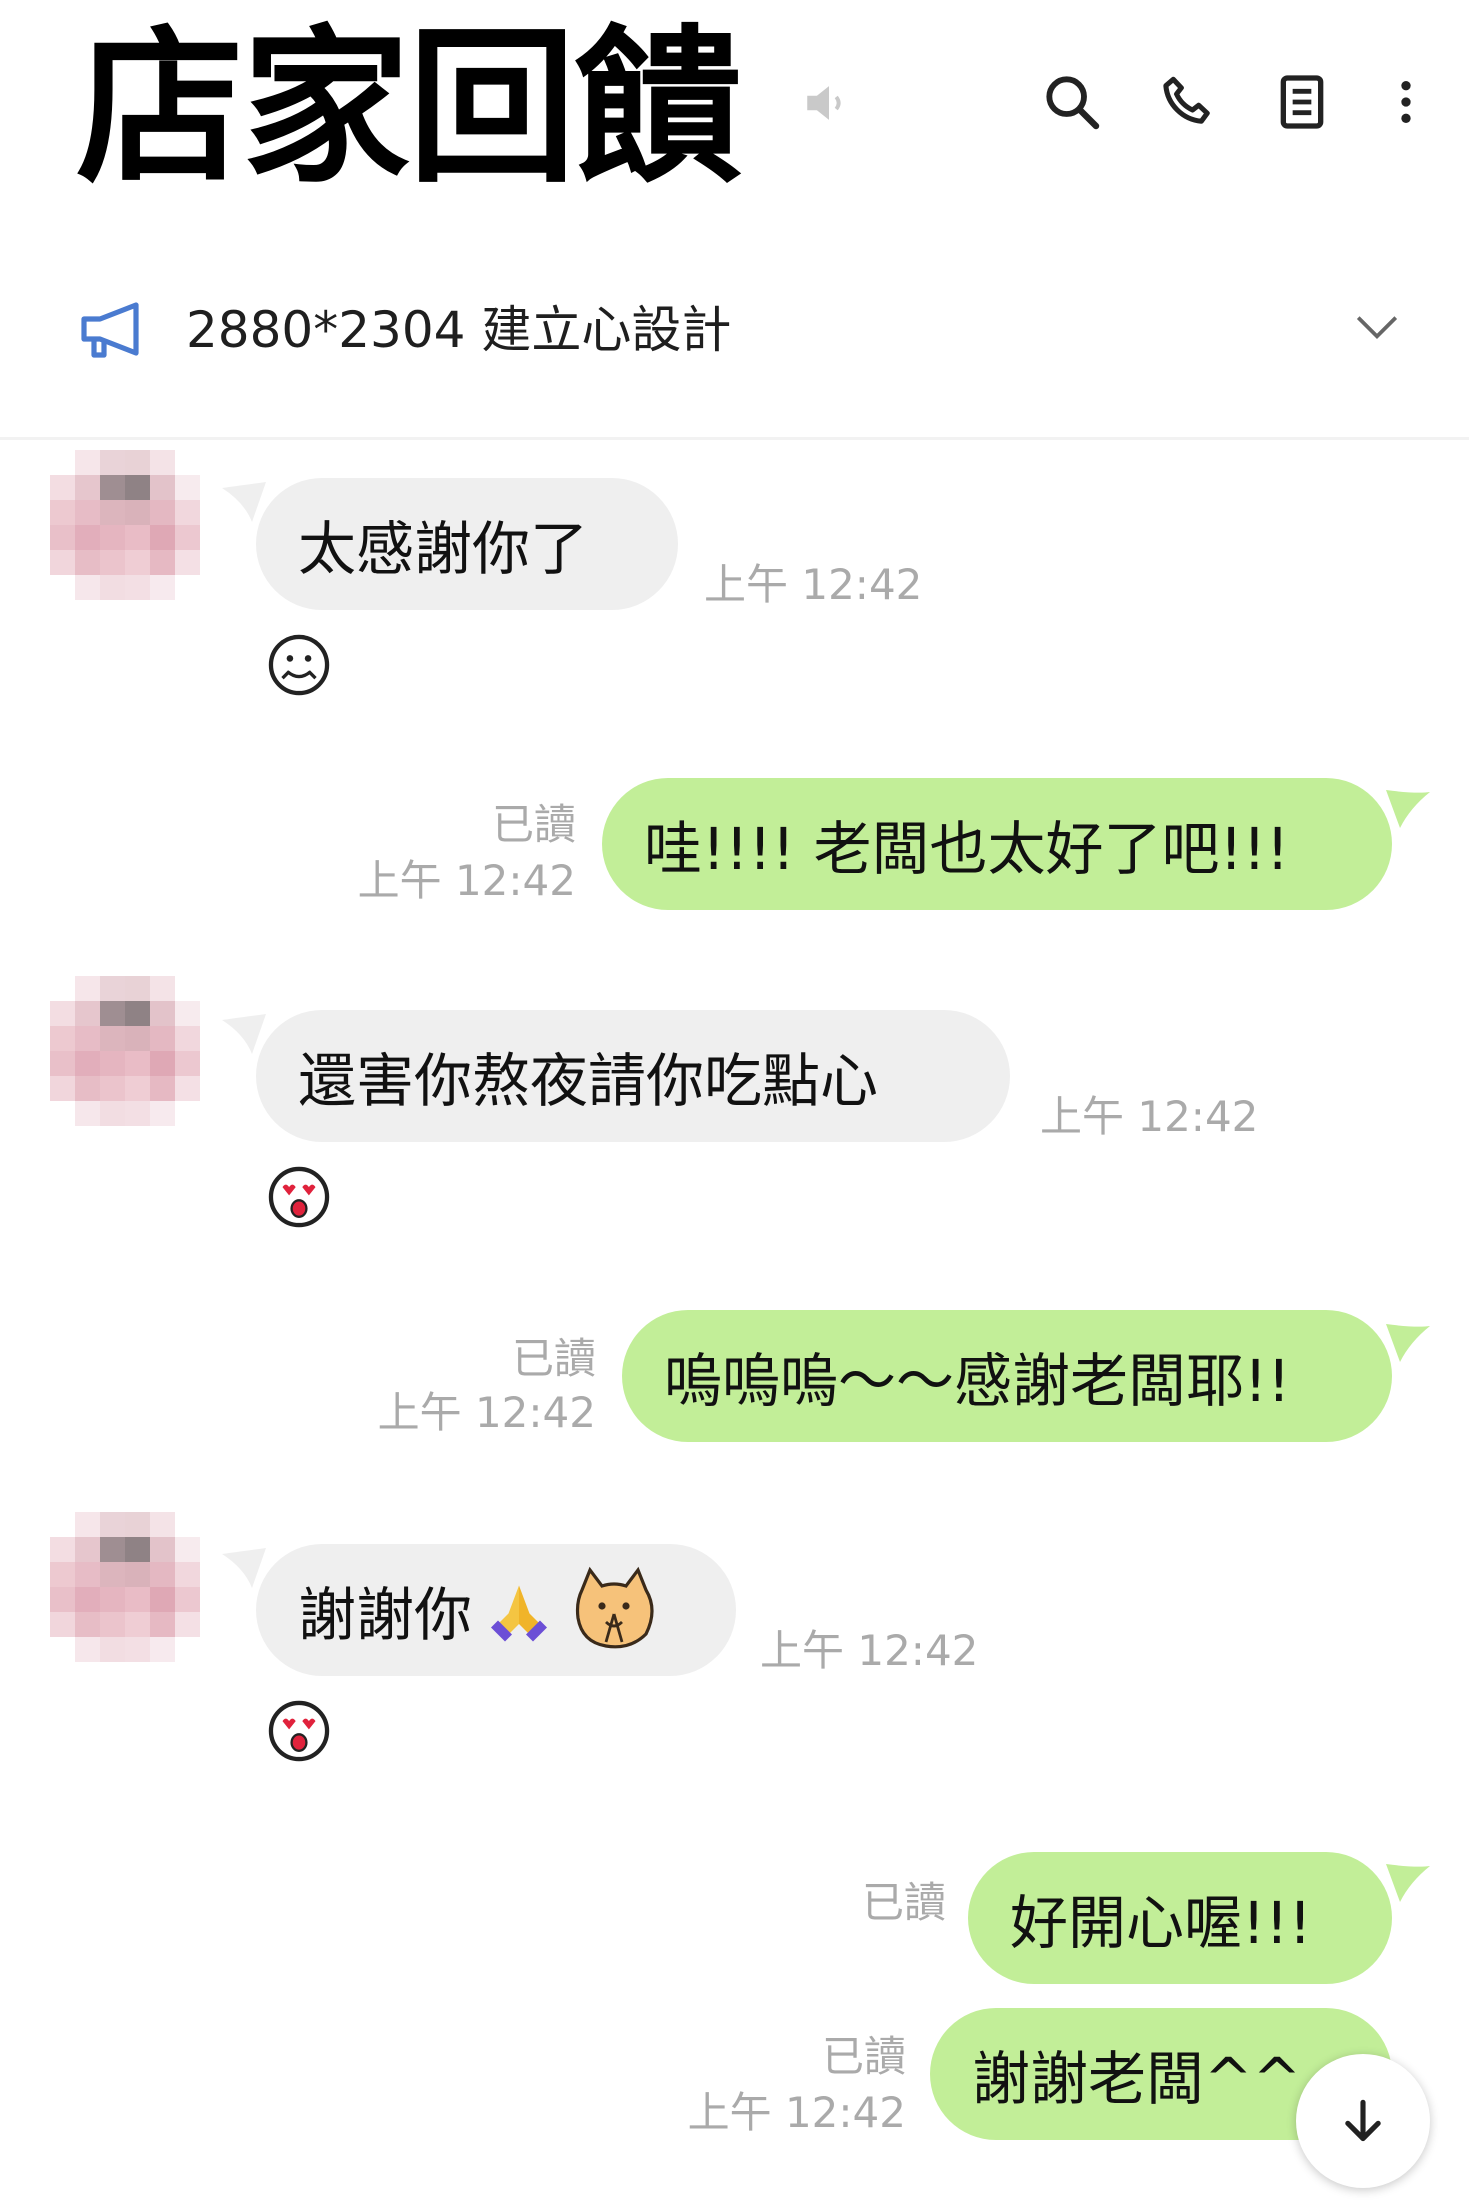  What do you see at coordinates (1072, 102) in the screenshot?
I see `search-icon` at bounding box center [1072, 102].